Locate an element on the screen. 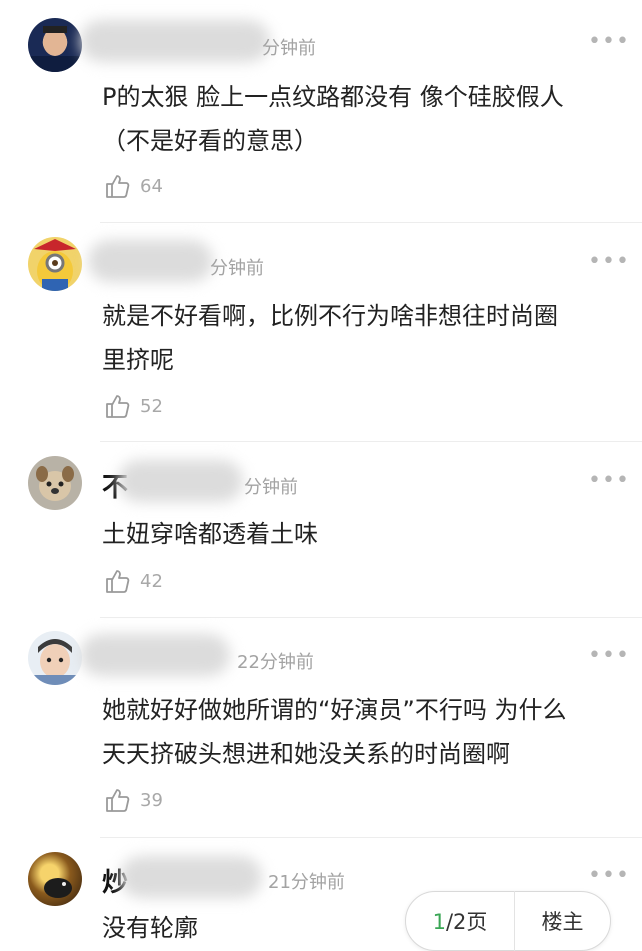 This screenshot has width=642, height=951. comment-line: 里挤呢 is located at coordinates (138, 360).